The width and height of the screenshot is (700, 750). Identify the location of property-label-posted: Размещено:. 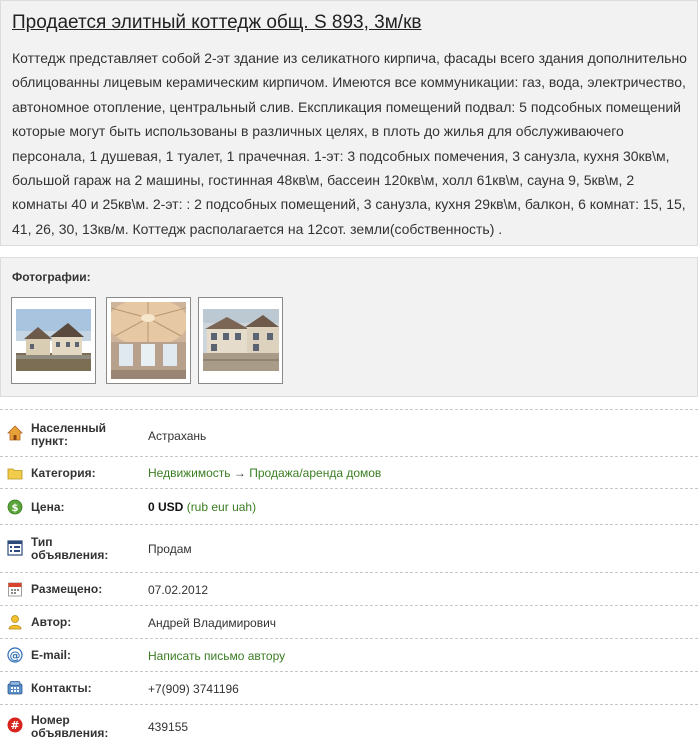
(67, 589).